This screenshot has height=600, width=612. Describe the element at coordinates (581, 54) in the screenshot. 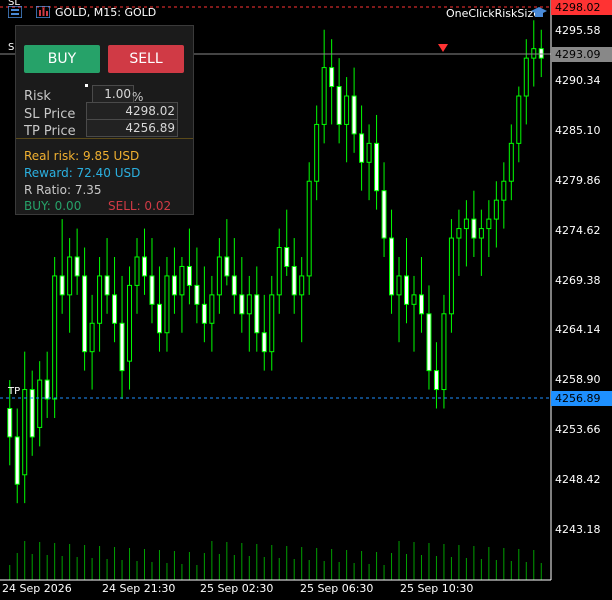

I see `current-price-tag: 4293.09` at that location.